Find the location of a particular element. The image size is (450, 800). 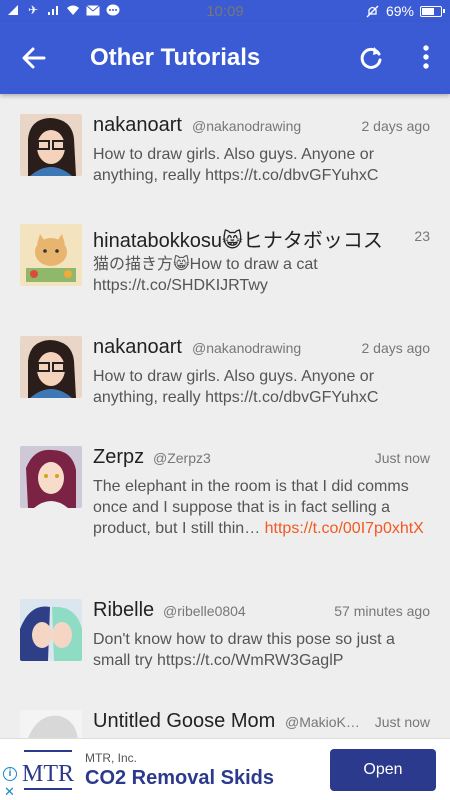

battery-icon is located at coordinates (432, 11).